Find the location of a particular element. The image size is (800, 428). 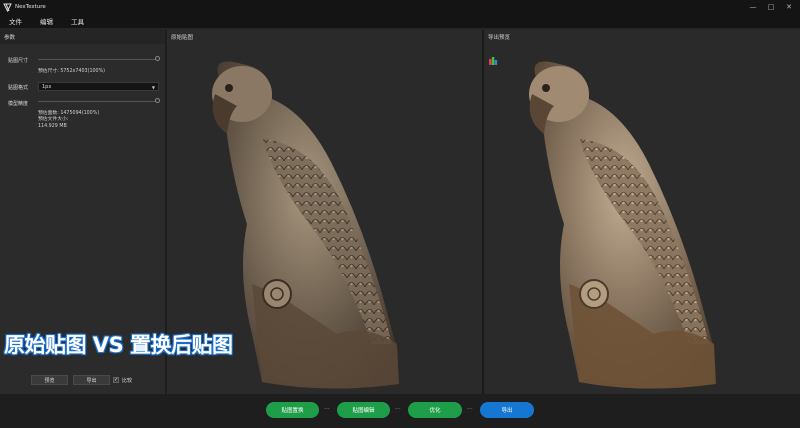

chevron-down-icon: ▼ is located at coordinates (153, 87).